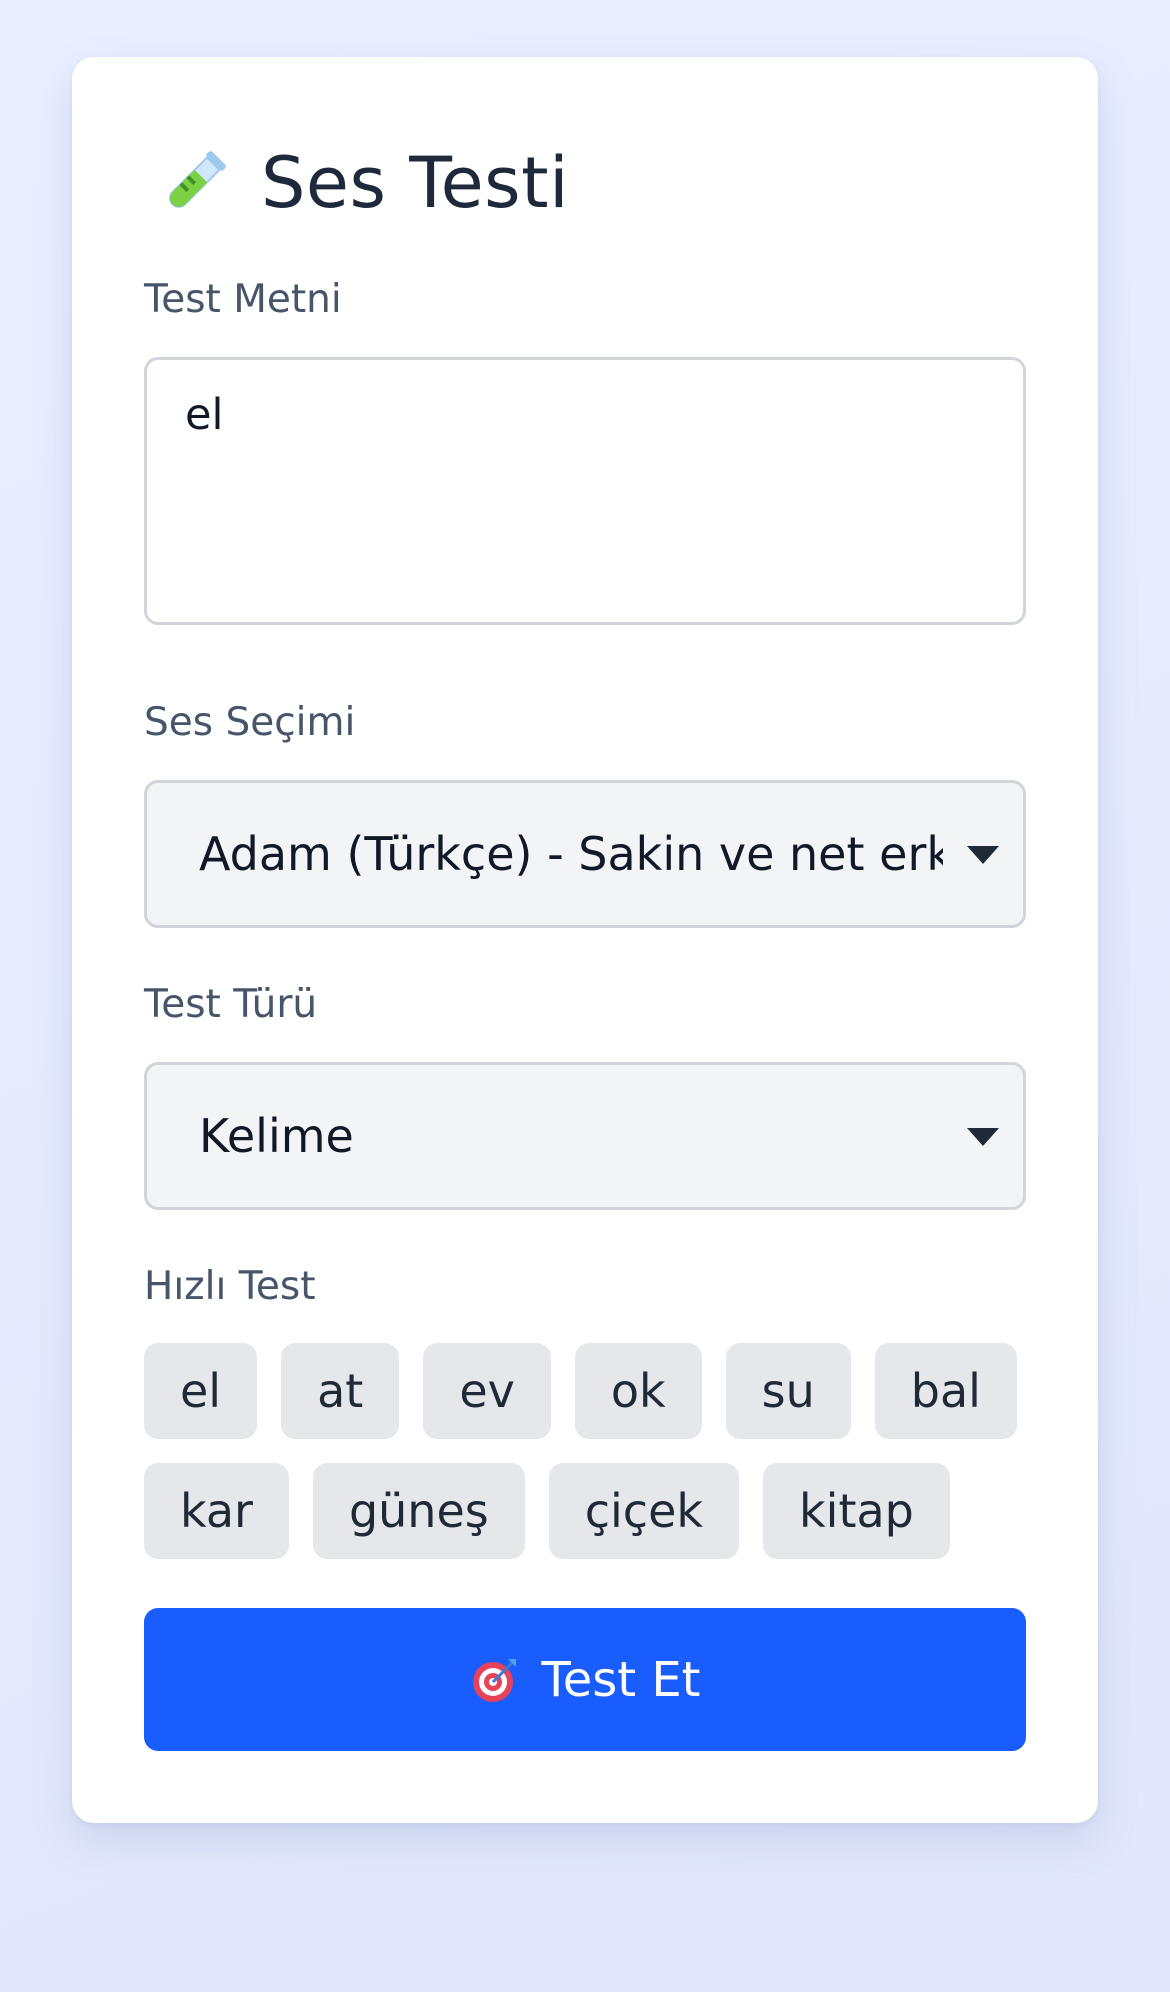 This screenshot has width=1170, height=1992. I want to click on title-text: Ses Testi, so click(415, 183).